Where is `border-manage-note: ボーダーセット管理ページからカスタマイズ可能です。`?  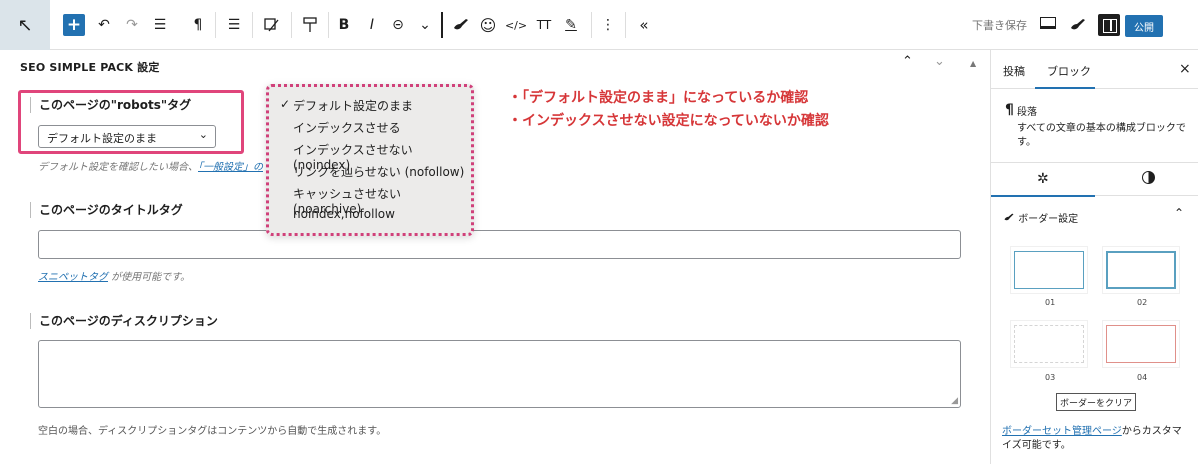
border-manage-note: ボーダーセット管理ページからカスタマイズ可能です。 is located at coordinates (1095, 439).